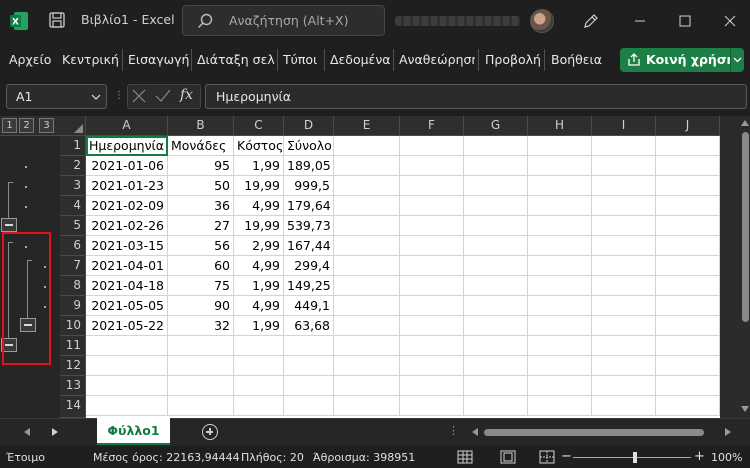 The image size is (750, 468). What do you see at coordinates (259, 246) in the screenshot?
I see `table-cell: 2,99` at bounding box center [259, 246].